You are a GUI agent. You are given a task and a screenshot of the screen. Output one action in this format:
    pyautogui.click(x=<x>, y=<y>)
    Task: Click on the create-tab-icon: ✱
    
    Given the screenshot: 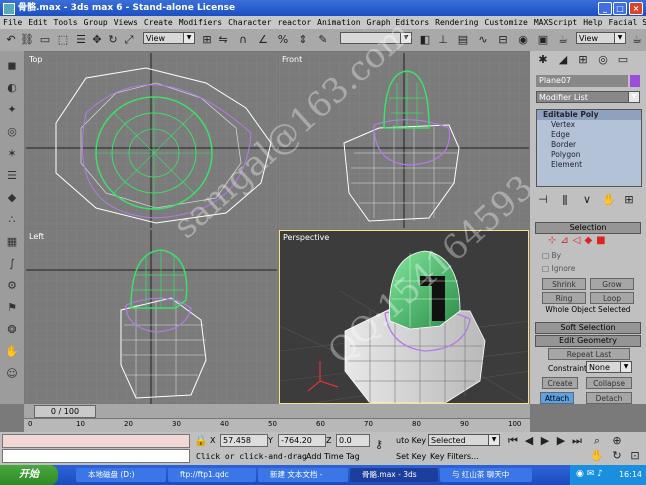 What is the action you would take?
    pyautogui.click(x=543, y=60)
    